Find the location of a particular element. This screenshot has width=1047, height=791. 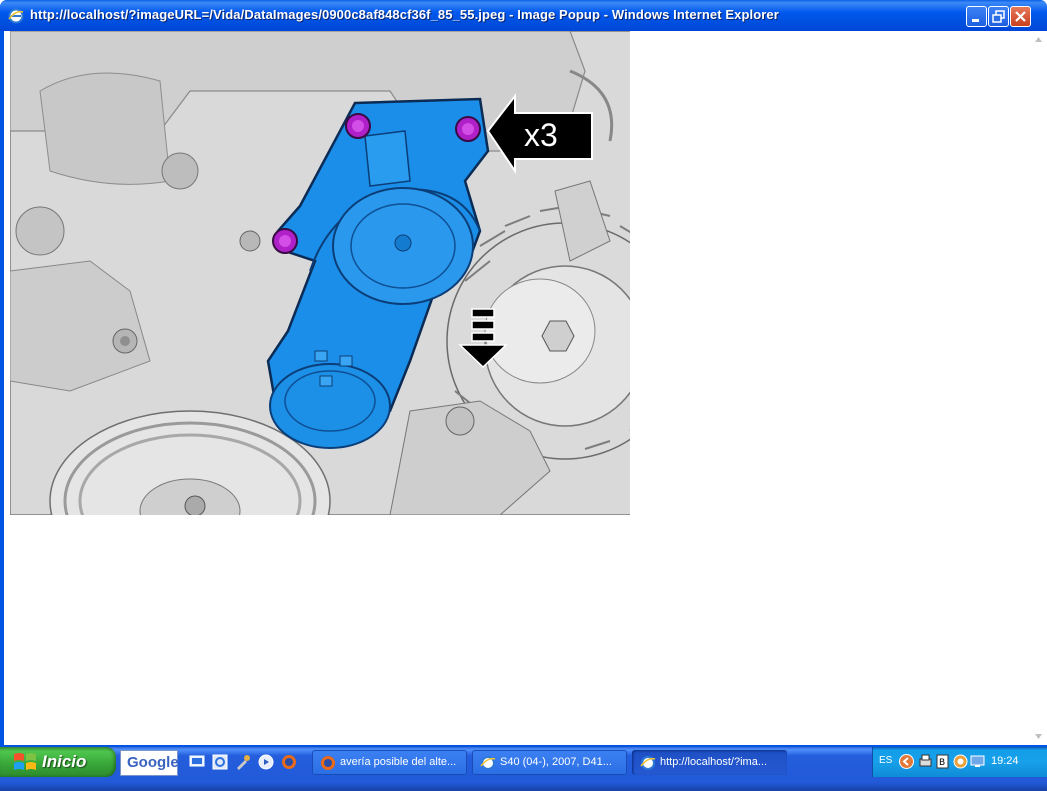

desktop-icon is located at coordinates (197, 762).